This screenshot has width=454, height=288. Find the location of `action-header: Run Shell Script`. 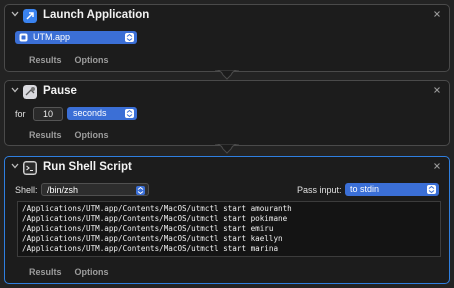

action-header: Run Shell Script is located at coordinates (227, 168).